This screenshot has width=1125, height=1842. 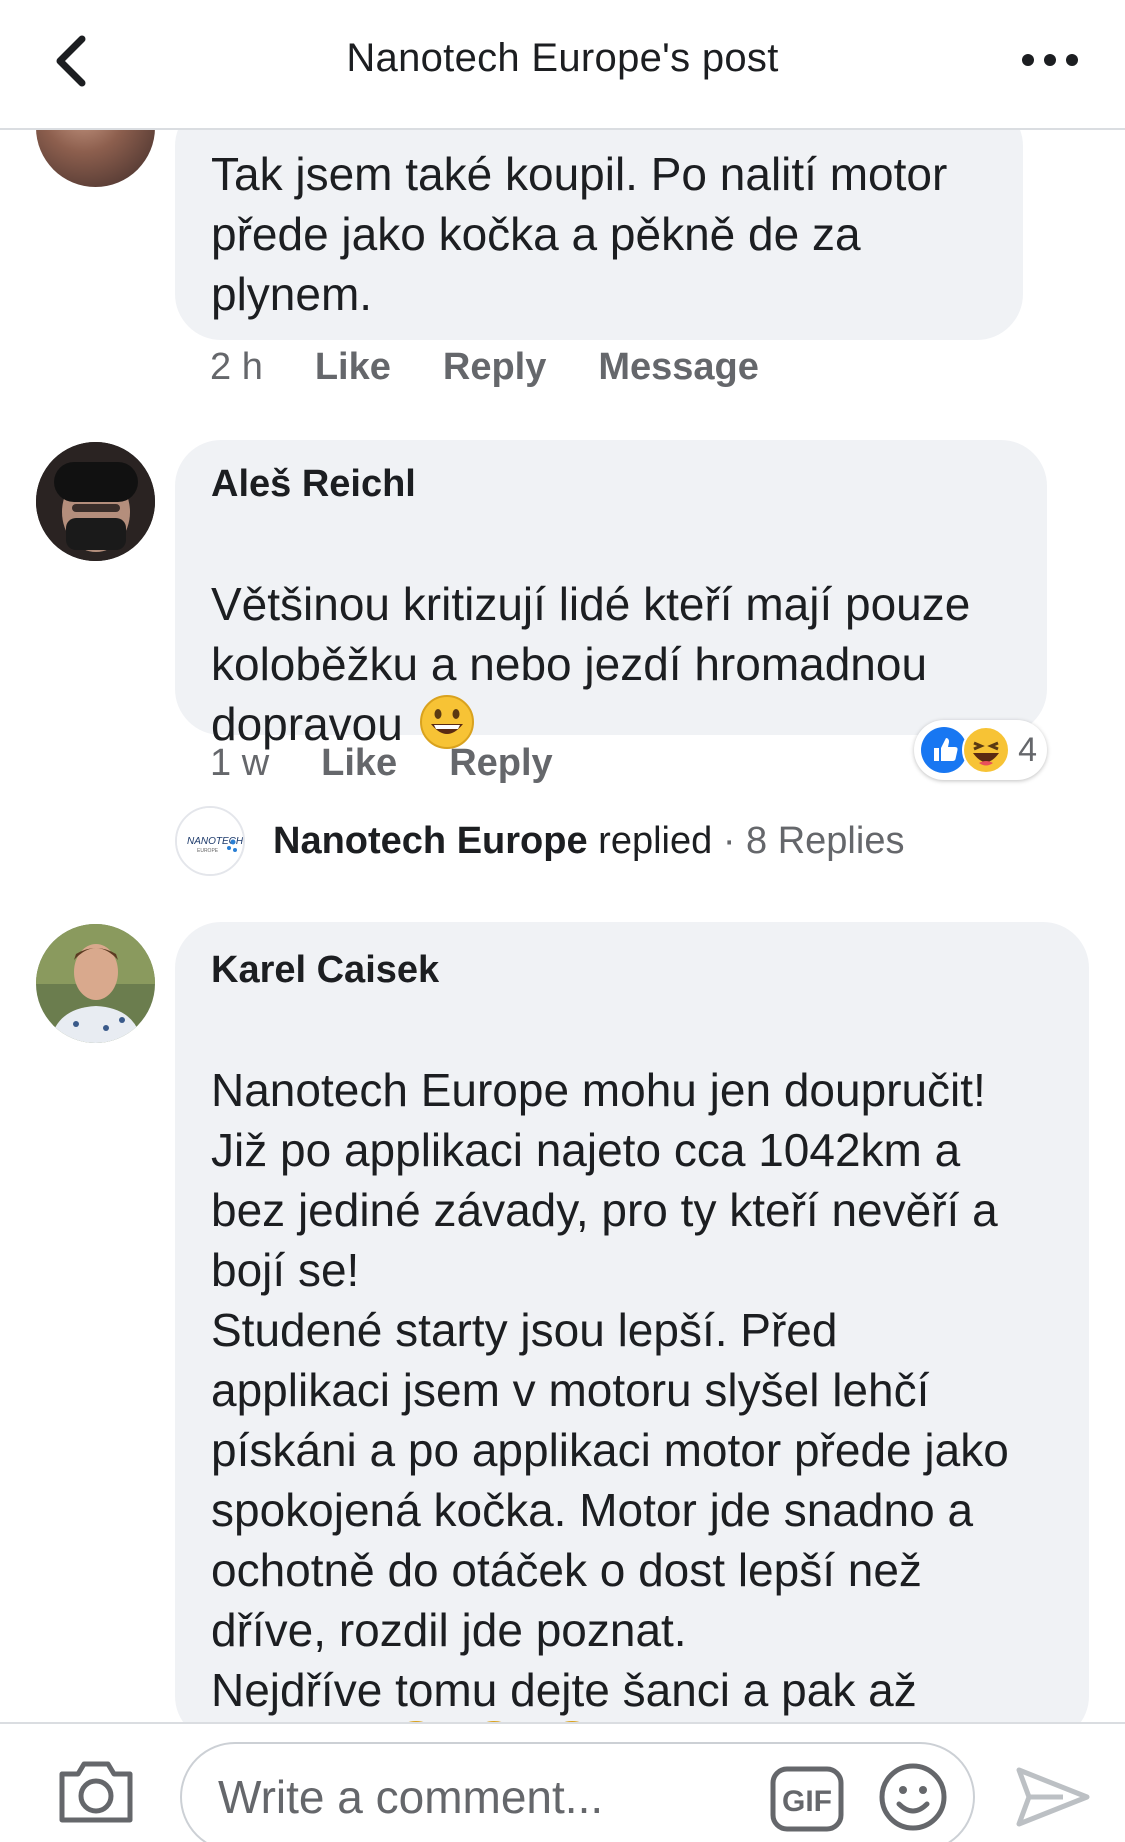 What do you see at coordinates (611, 484) in the screenshot?
I see `comment-author: Aleš Reichl` at bounding box center [611, 484].